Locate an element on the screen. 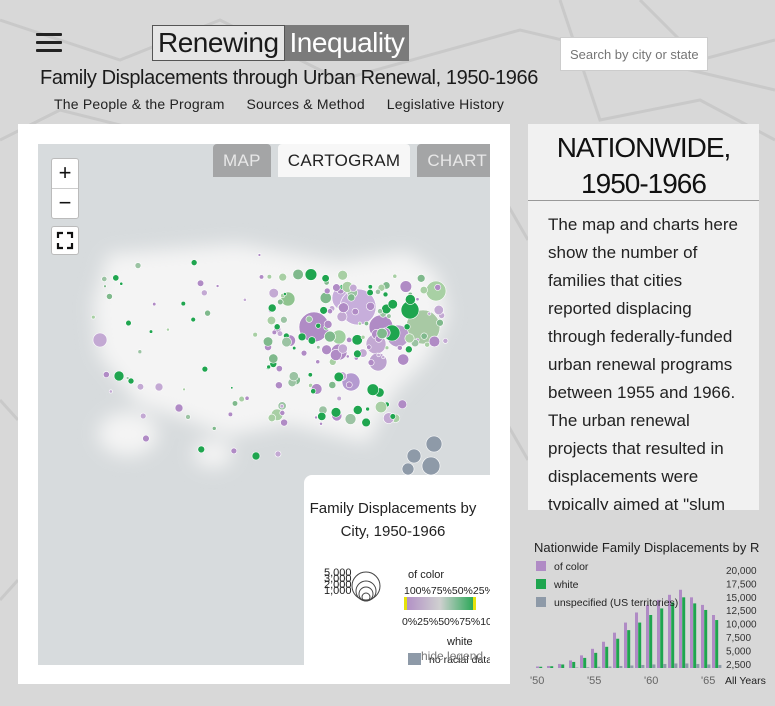  zoom-in-button: + is located at coordinates (65, 173).